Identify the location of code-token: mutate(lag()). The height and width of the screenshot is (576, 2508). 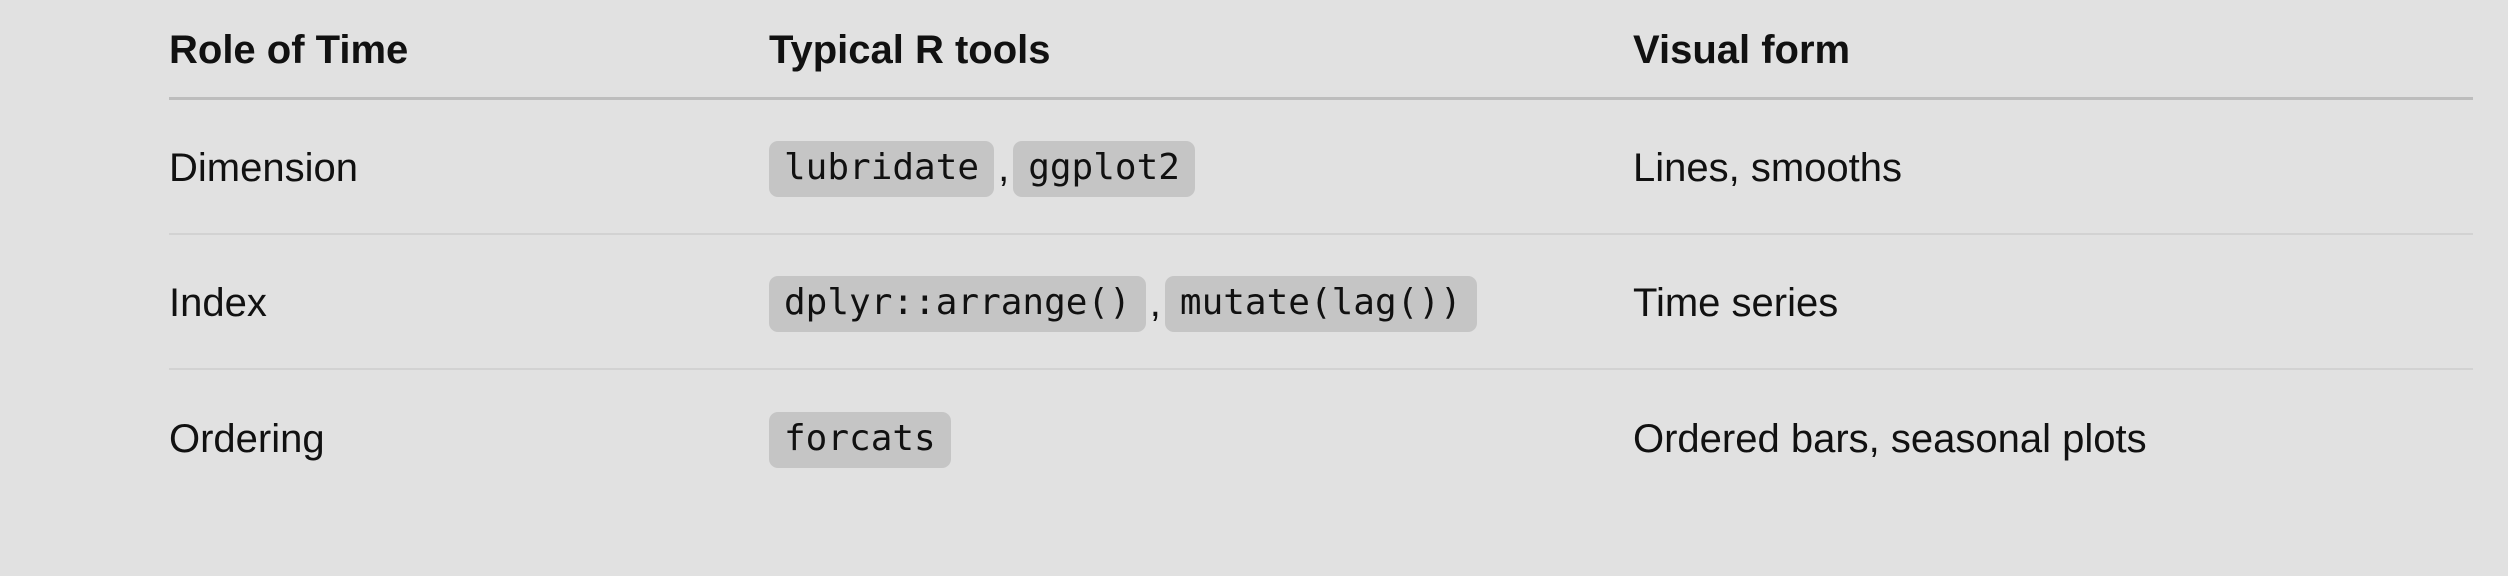
(1320, 303).